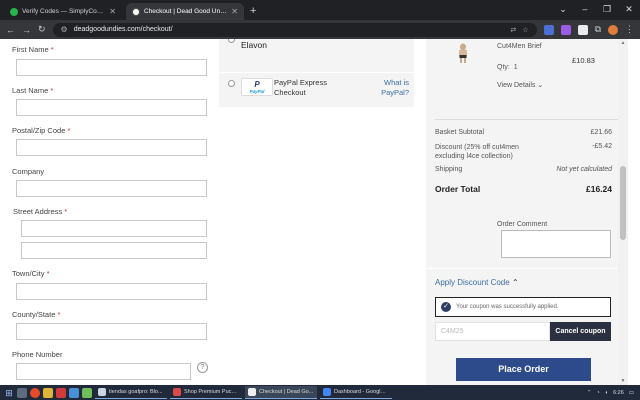  Describe the element at coordinates (22, 392) in the screenshot. I see `task-view-icon` at that location.